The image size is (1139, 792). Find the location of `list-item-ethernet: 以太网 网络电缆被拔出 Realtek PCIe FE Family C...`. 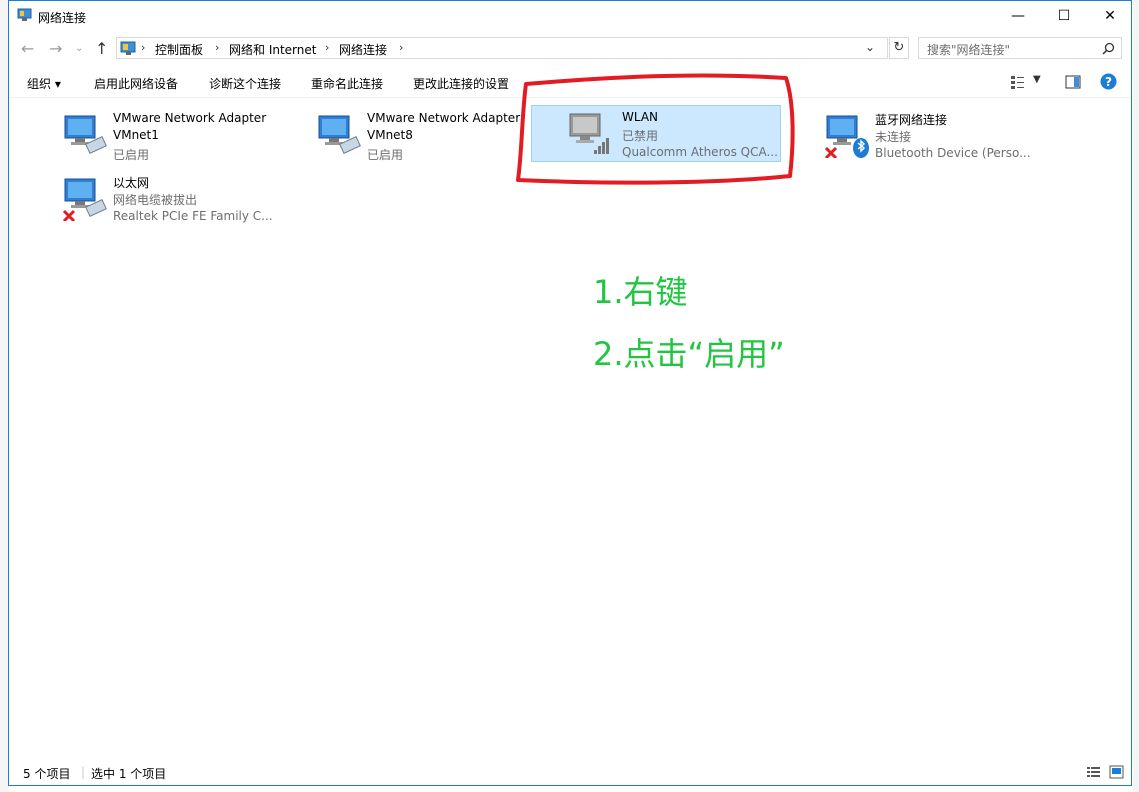

list-item-ethernet: 以太网 网络电缆被拔出 Realtek PCIe FE Family C... is located at coordinates (182, 194).